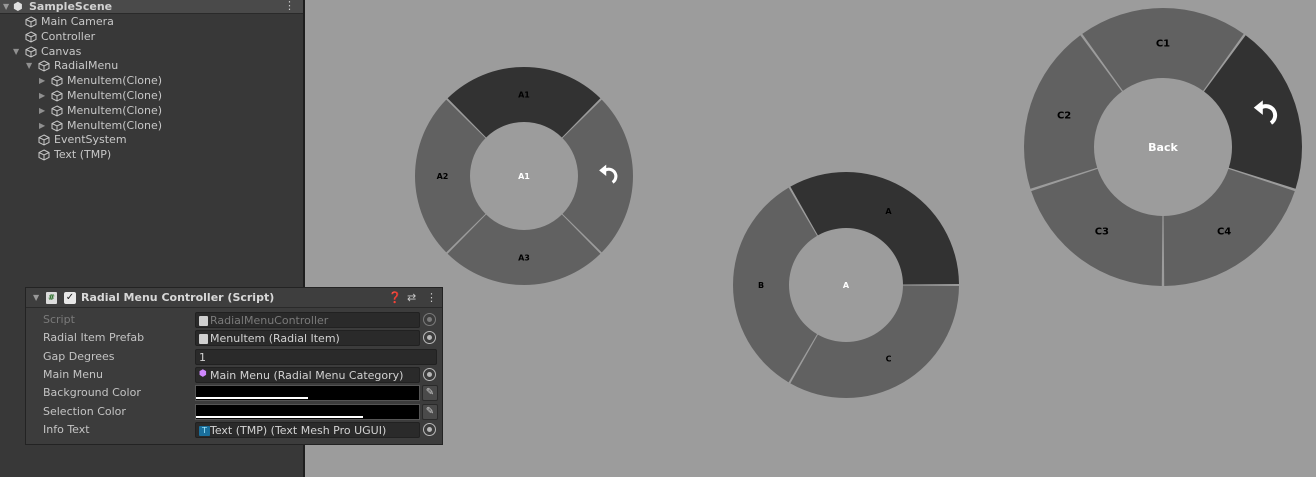  I want to click on hierarchy-item: ▼ RadialMenu, so click(151, 66).